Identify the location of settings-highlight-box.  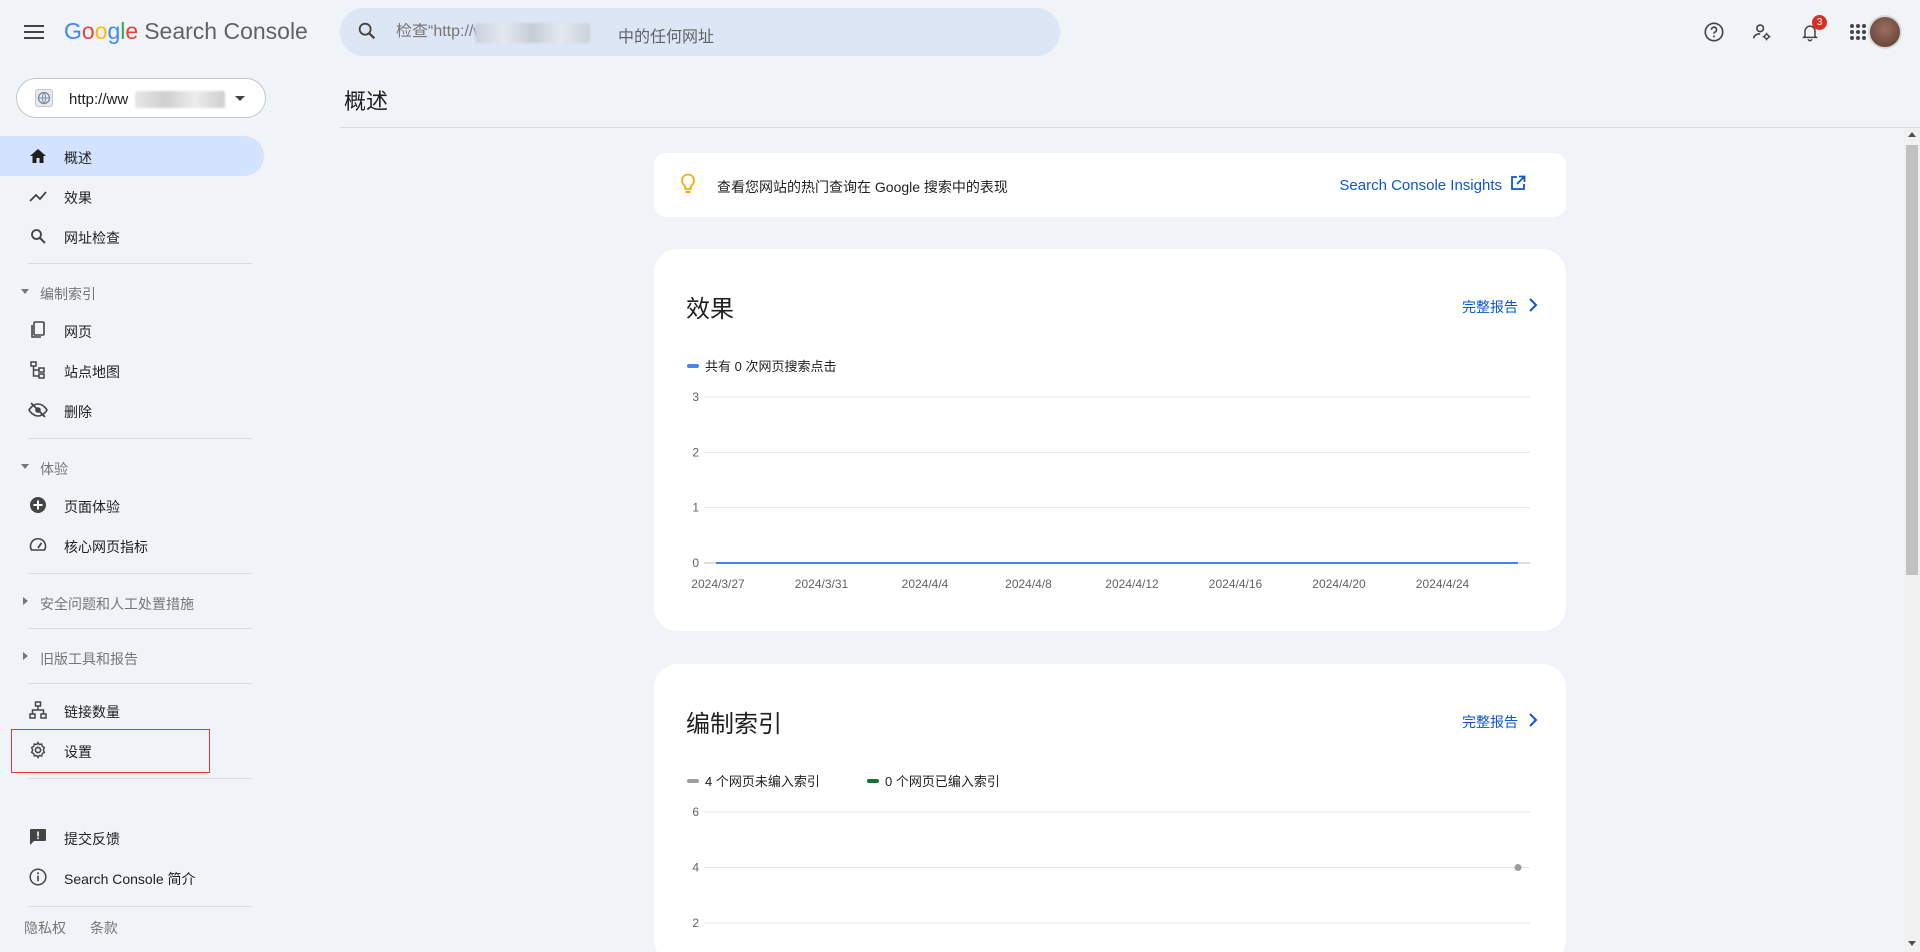
(110, 751).